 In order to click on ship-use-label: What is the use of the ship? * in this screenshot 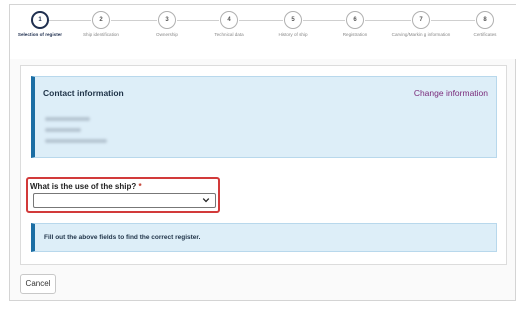, I will do `click(86, 186)`.